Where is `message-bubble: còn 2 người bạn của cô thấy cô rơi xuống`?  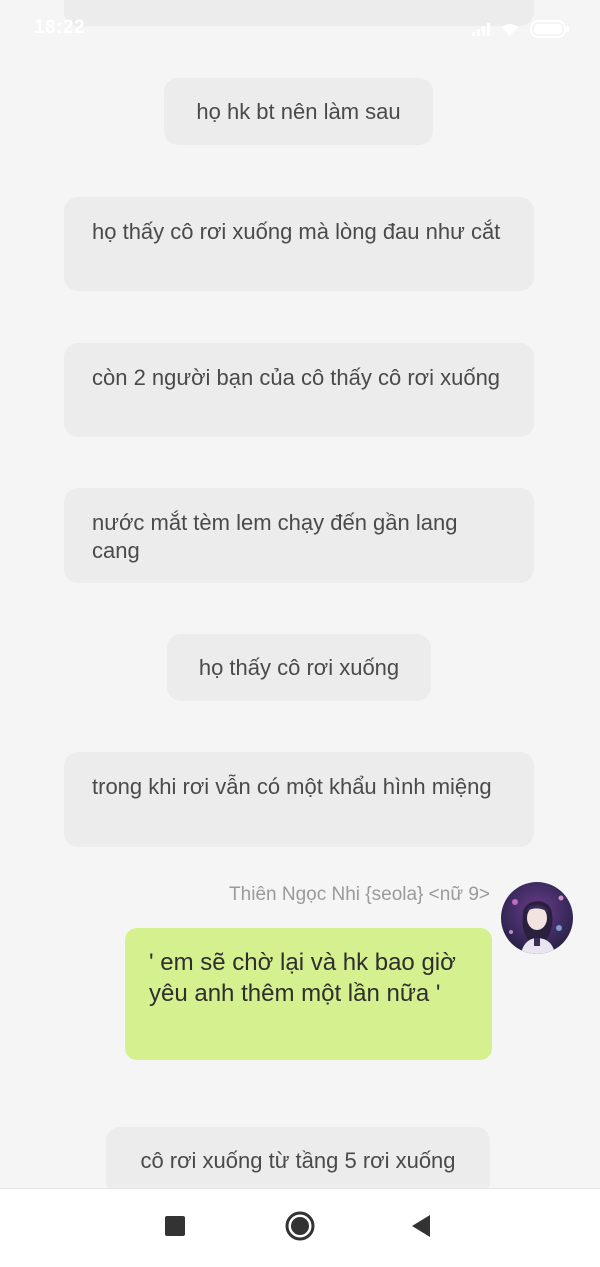
message-bubble: còn 2 người bạn của cô thấy cô rơi xuống is located at coordinates (299, 390).